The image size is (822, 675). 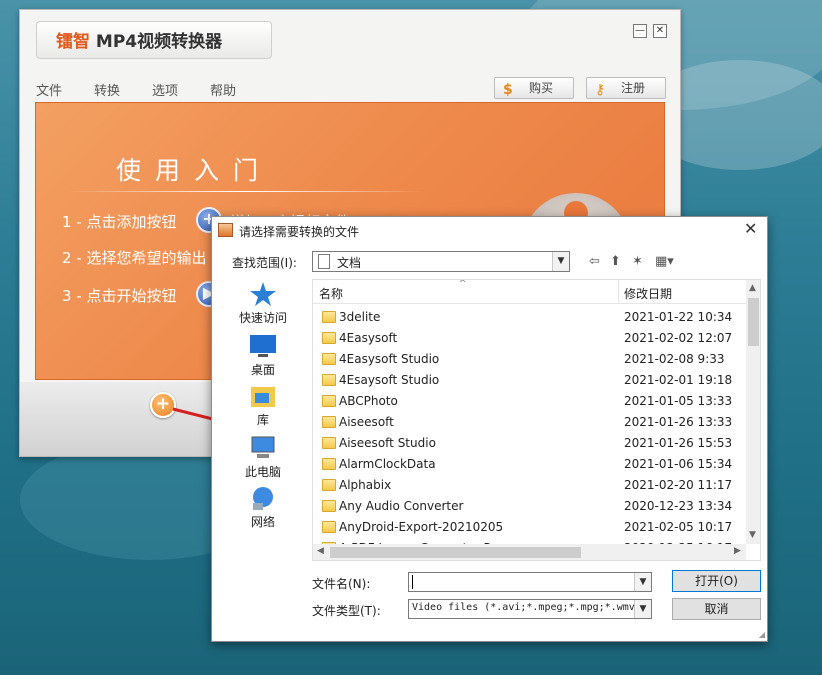 What do you see at coordinates (299, 232) in the screenshot?
I see `dialog-title: 请选择需要转换的文件` at bounding box center [299, 232].